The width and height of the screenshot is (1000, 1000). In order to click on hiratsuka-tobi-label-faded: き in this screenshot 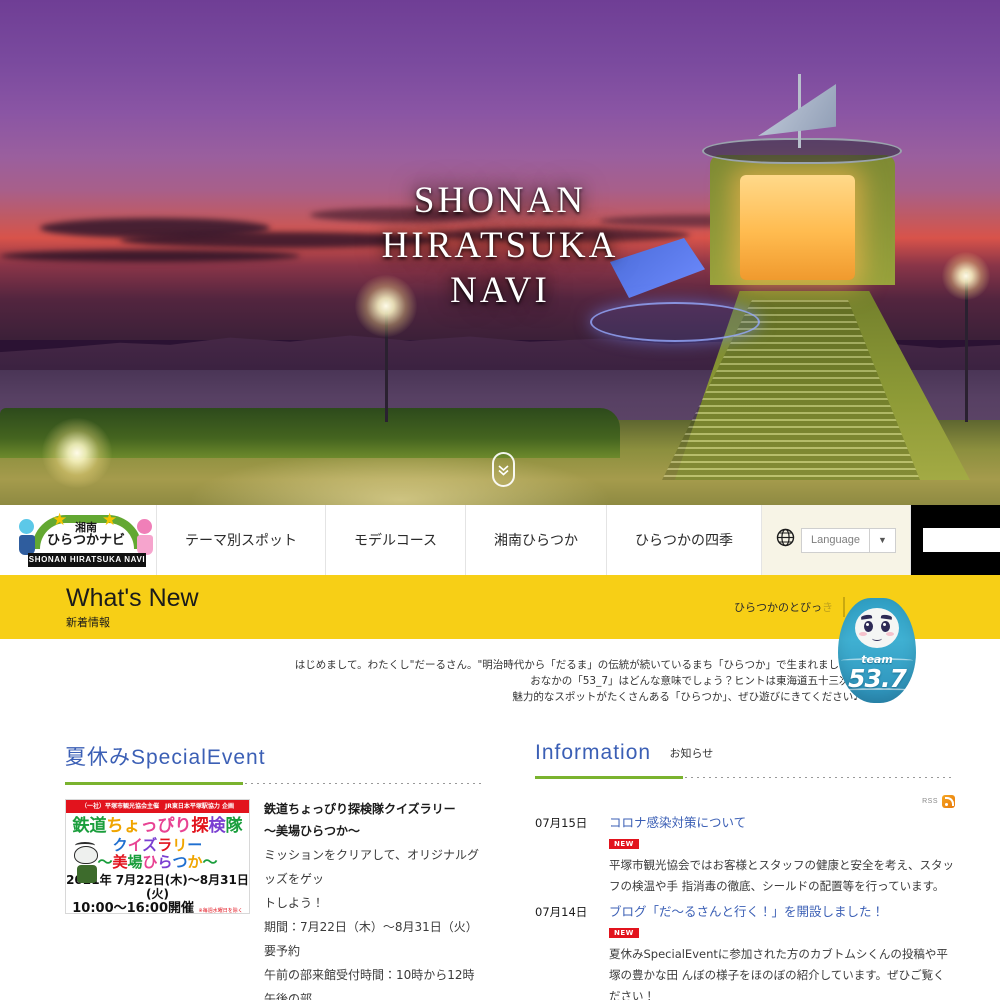, I will do `click(827, 607)`.